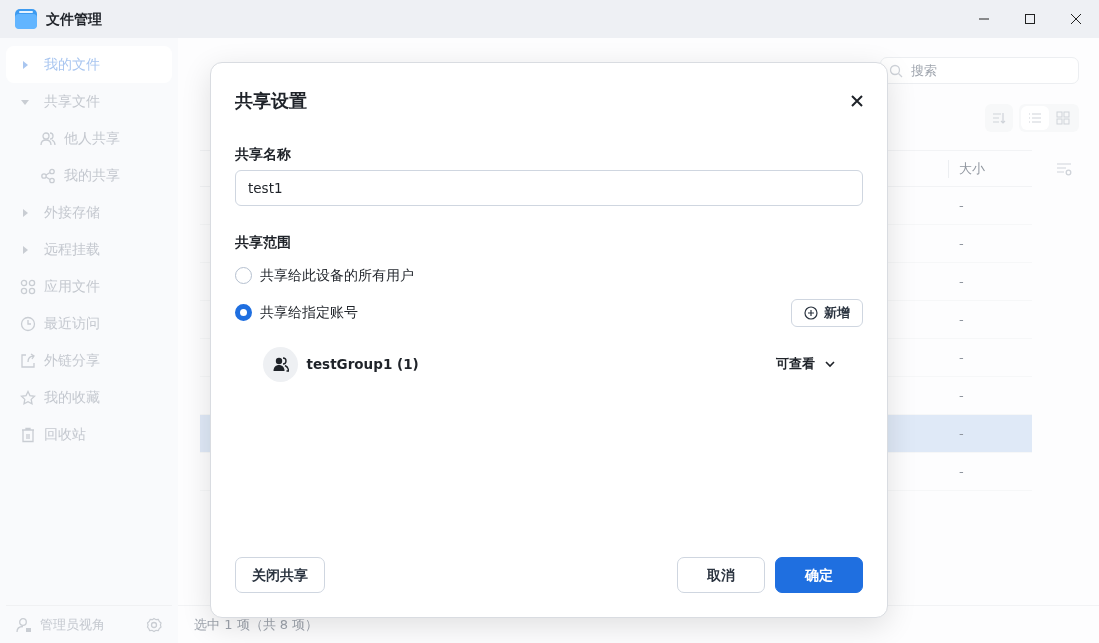 This screenshot has width=1099, height=643. What do you see at coordinates (811, 312) in the screenshot?
I see `plus-circle-icon` at bounding box center [811, 312].